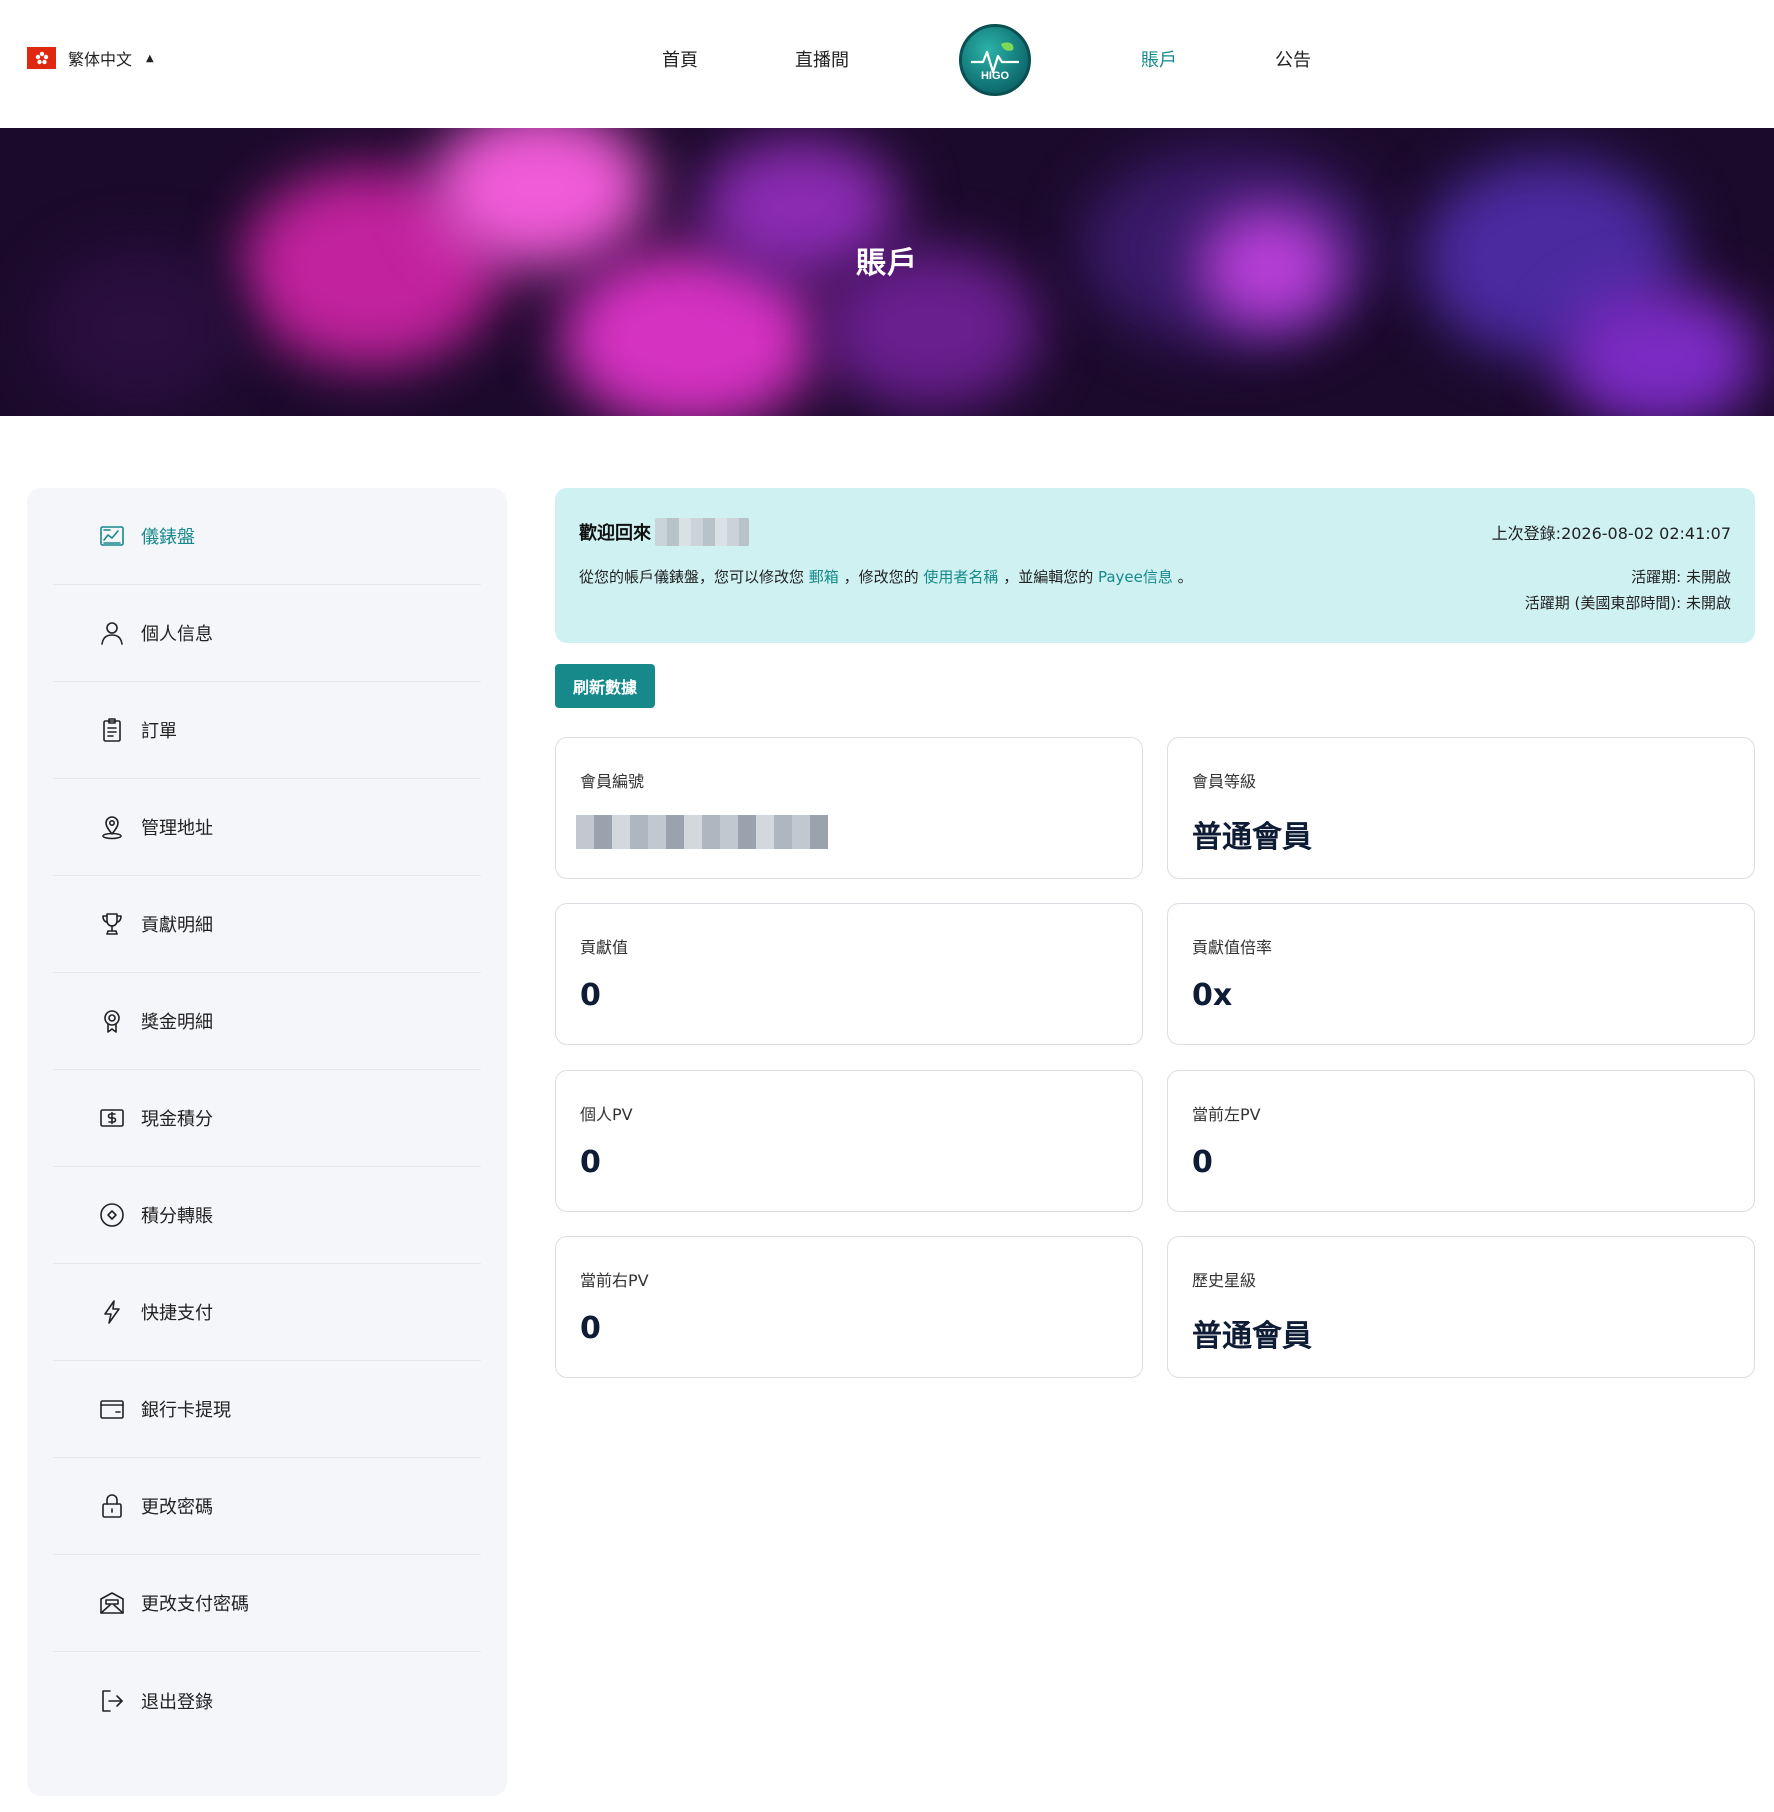 The image size is (1774, 1812). I want to click on sidebar-item-label: 更改密碼, so click(177, 1507).